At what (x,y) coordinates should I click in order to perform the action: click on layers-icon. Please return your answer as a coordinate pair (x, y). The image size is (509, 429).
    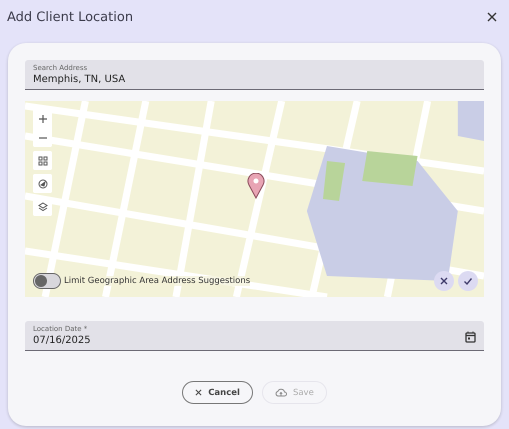
    Looking at the image, I should click on (43, 207).